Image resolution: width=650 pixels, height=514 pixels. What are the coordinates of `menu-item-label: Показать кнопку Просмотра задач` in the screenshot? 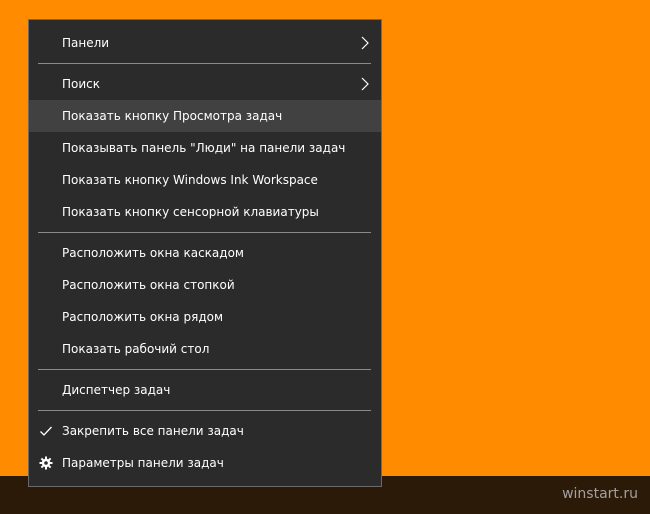 It's located at (172, 116).